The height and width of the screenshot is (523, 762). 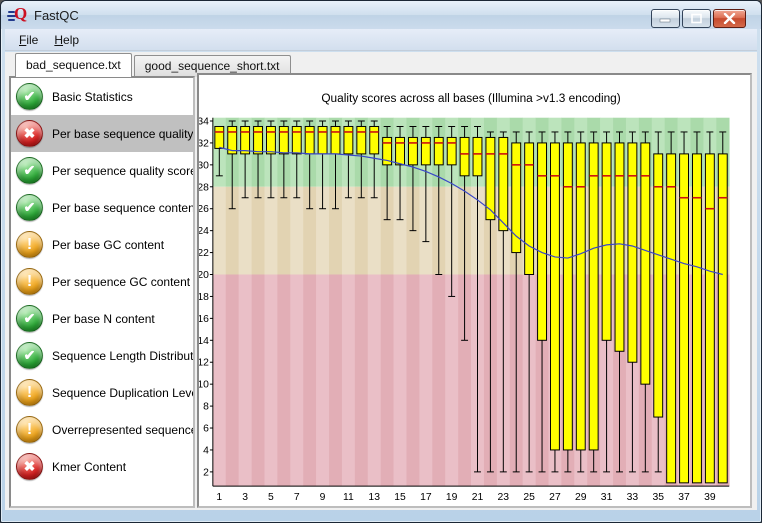 I want to click on svg-text: 31, so click(x=607, y=497).